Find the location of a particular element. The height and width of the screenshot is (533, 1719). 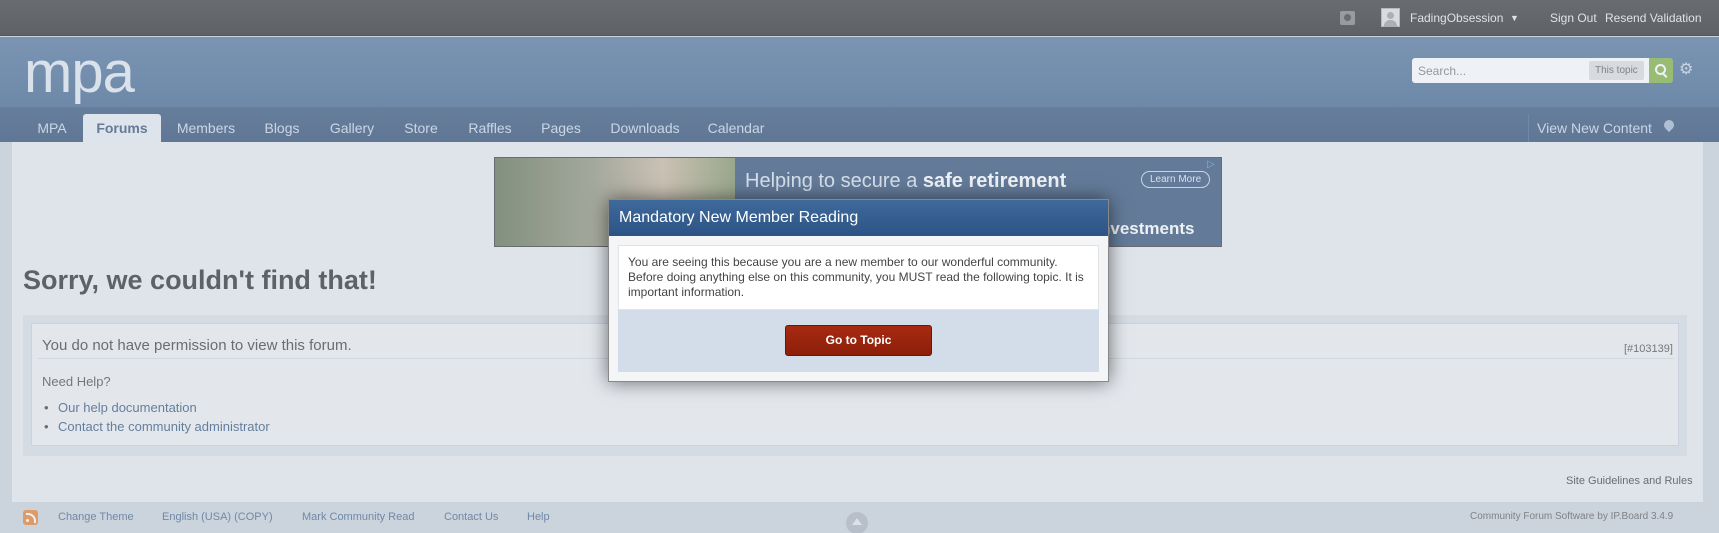

modal-footer: Go to Topic is located at coordinates (858, 341).